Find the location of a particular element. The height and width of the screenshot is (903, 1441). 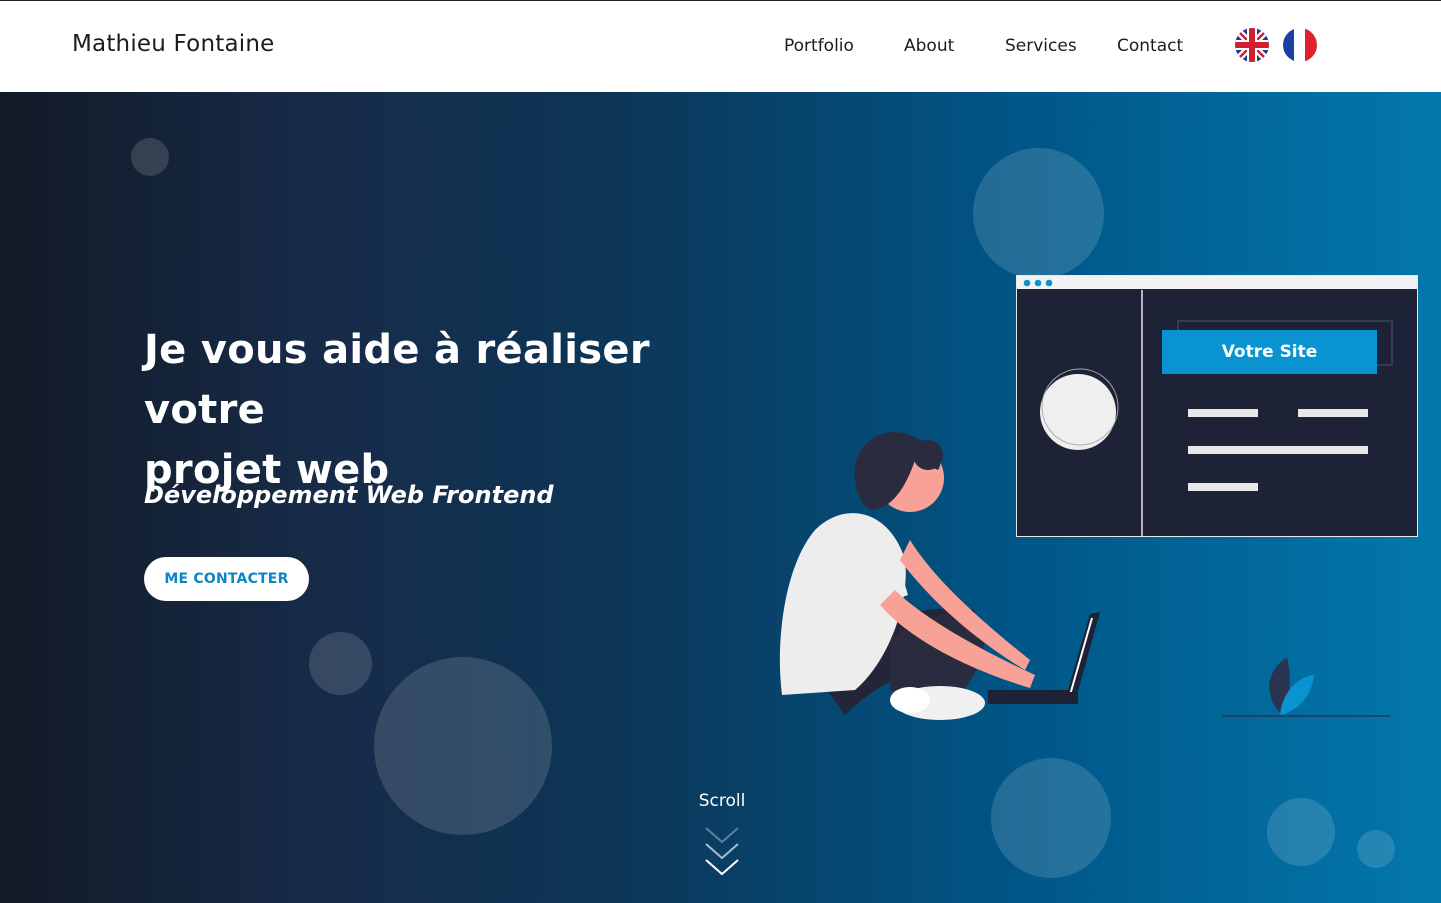

plant-illustration is located at coordinates (1306, 687).